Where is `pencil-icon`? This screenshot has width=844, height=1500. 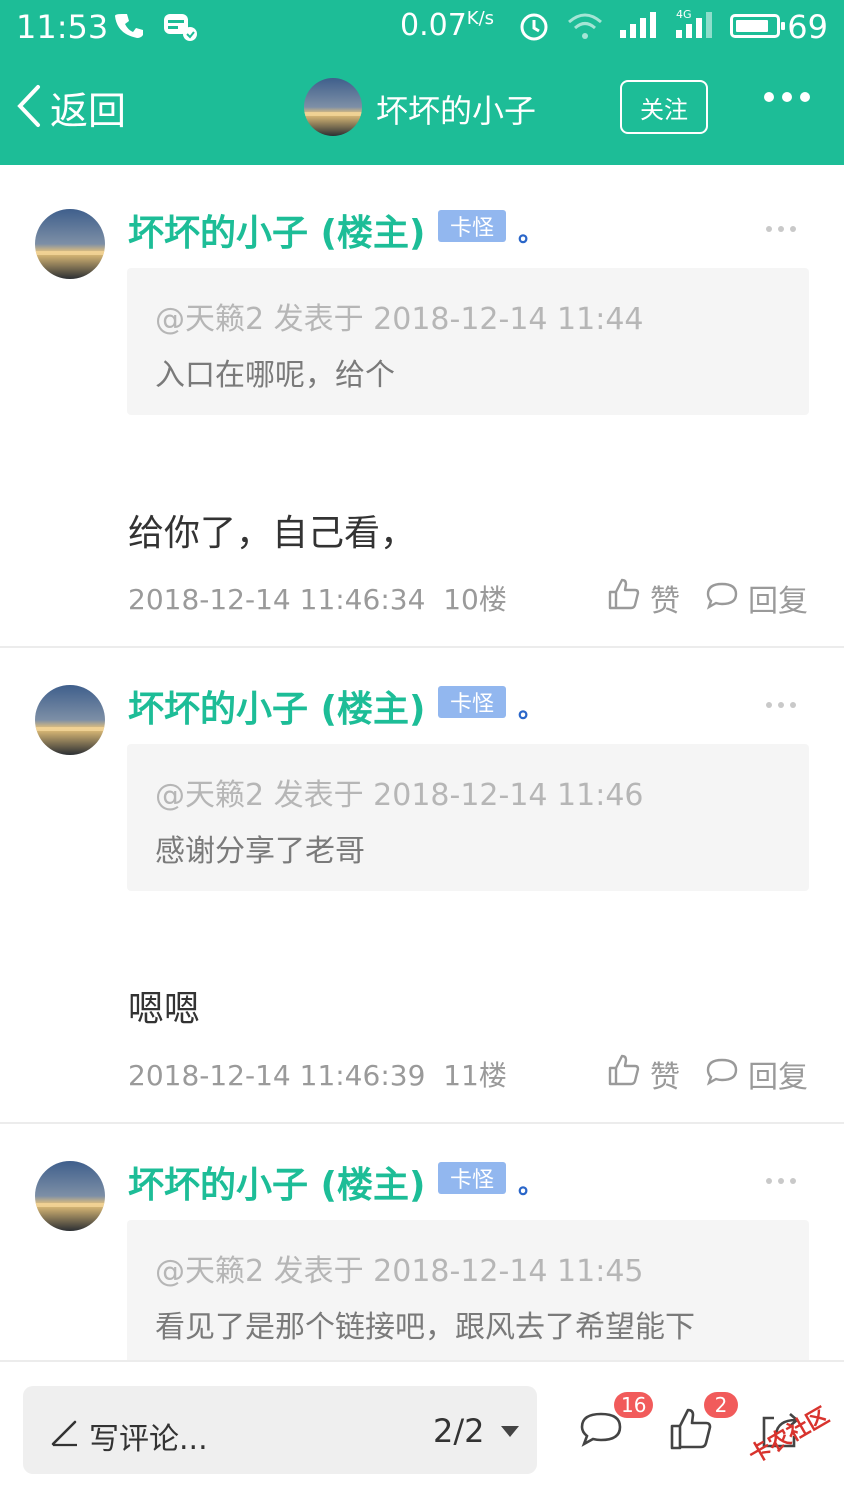
pencil-icon is located at coordinates (65, 1434).